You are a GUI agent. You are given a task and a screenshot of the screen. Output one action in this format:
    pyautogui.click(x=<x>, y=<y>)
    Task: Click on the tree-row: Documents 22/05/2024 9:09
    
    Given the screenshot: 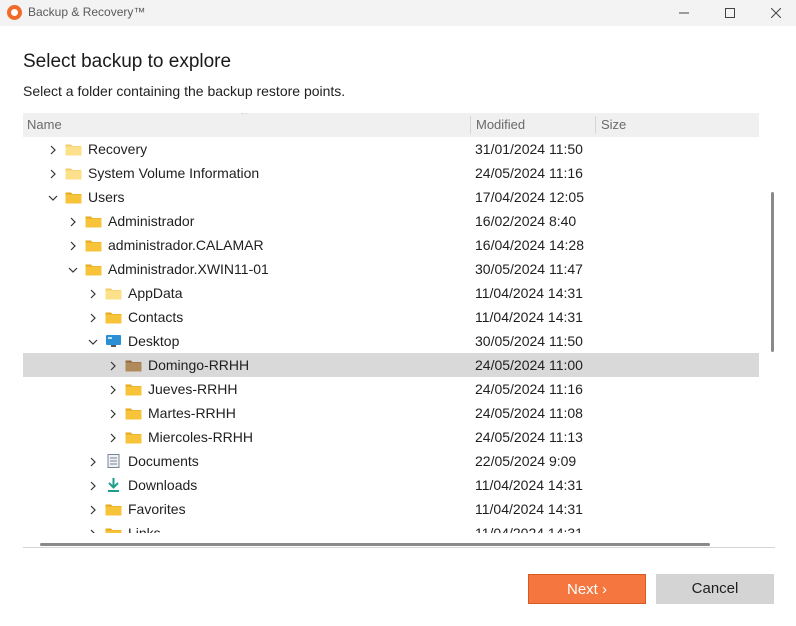 What is the action you would take?
    pyautogui.click(x=391, y=461)
    